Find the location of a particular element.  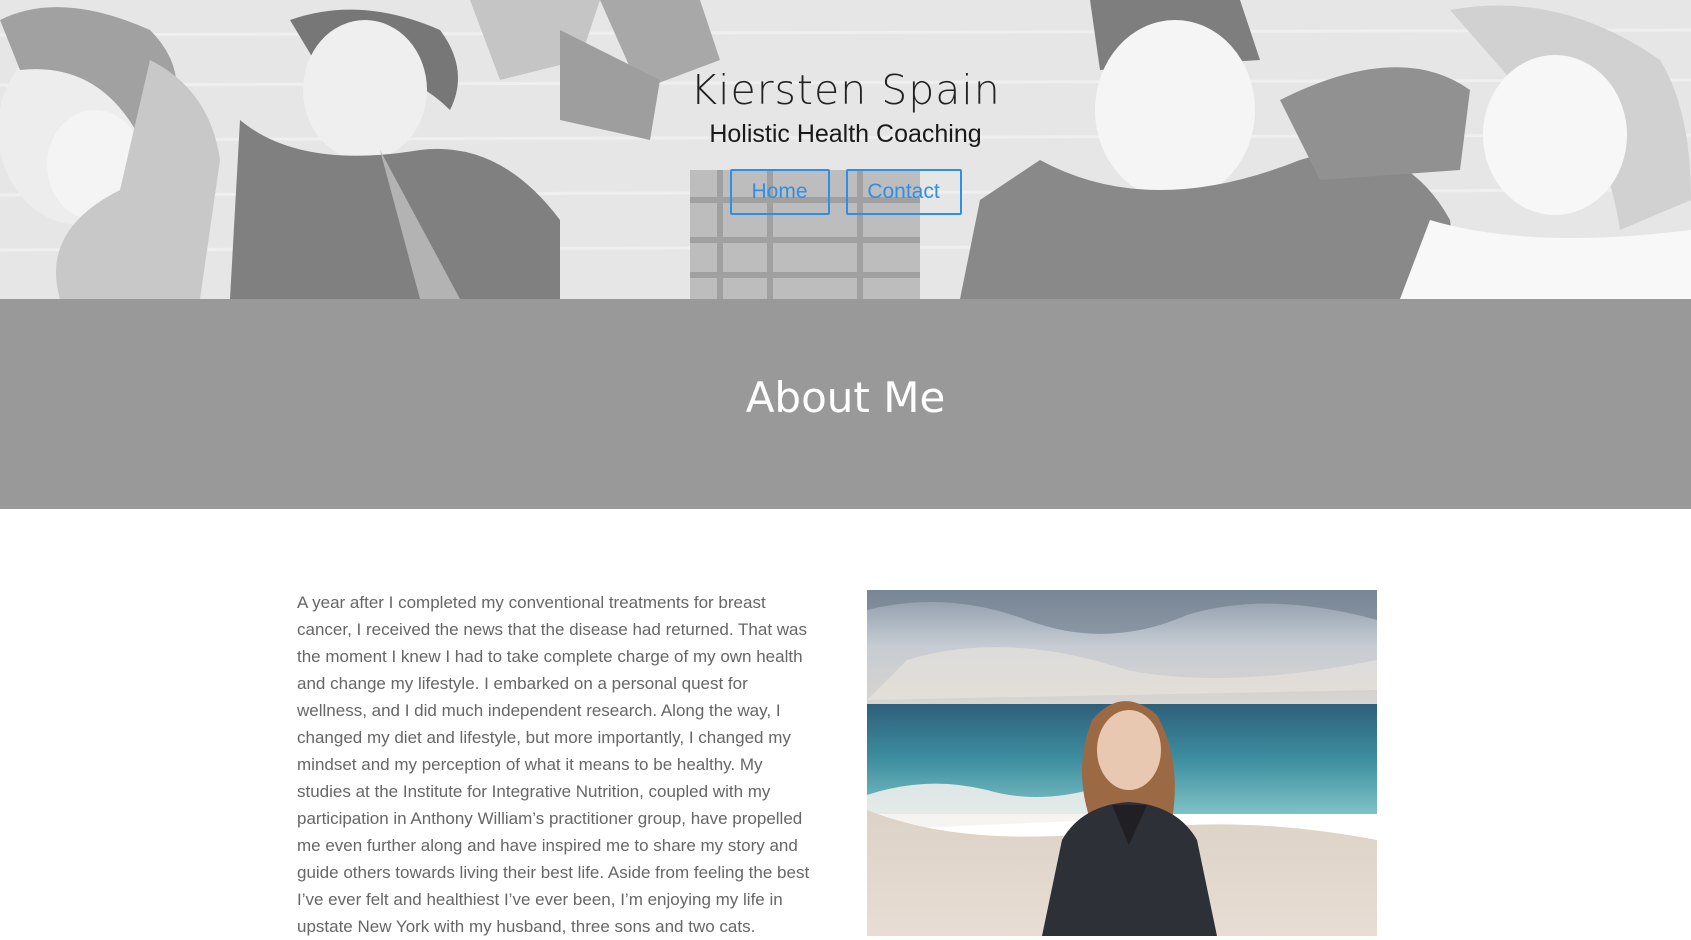

portrait-photo-beach is located at coordinates (1122, 763).